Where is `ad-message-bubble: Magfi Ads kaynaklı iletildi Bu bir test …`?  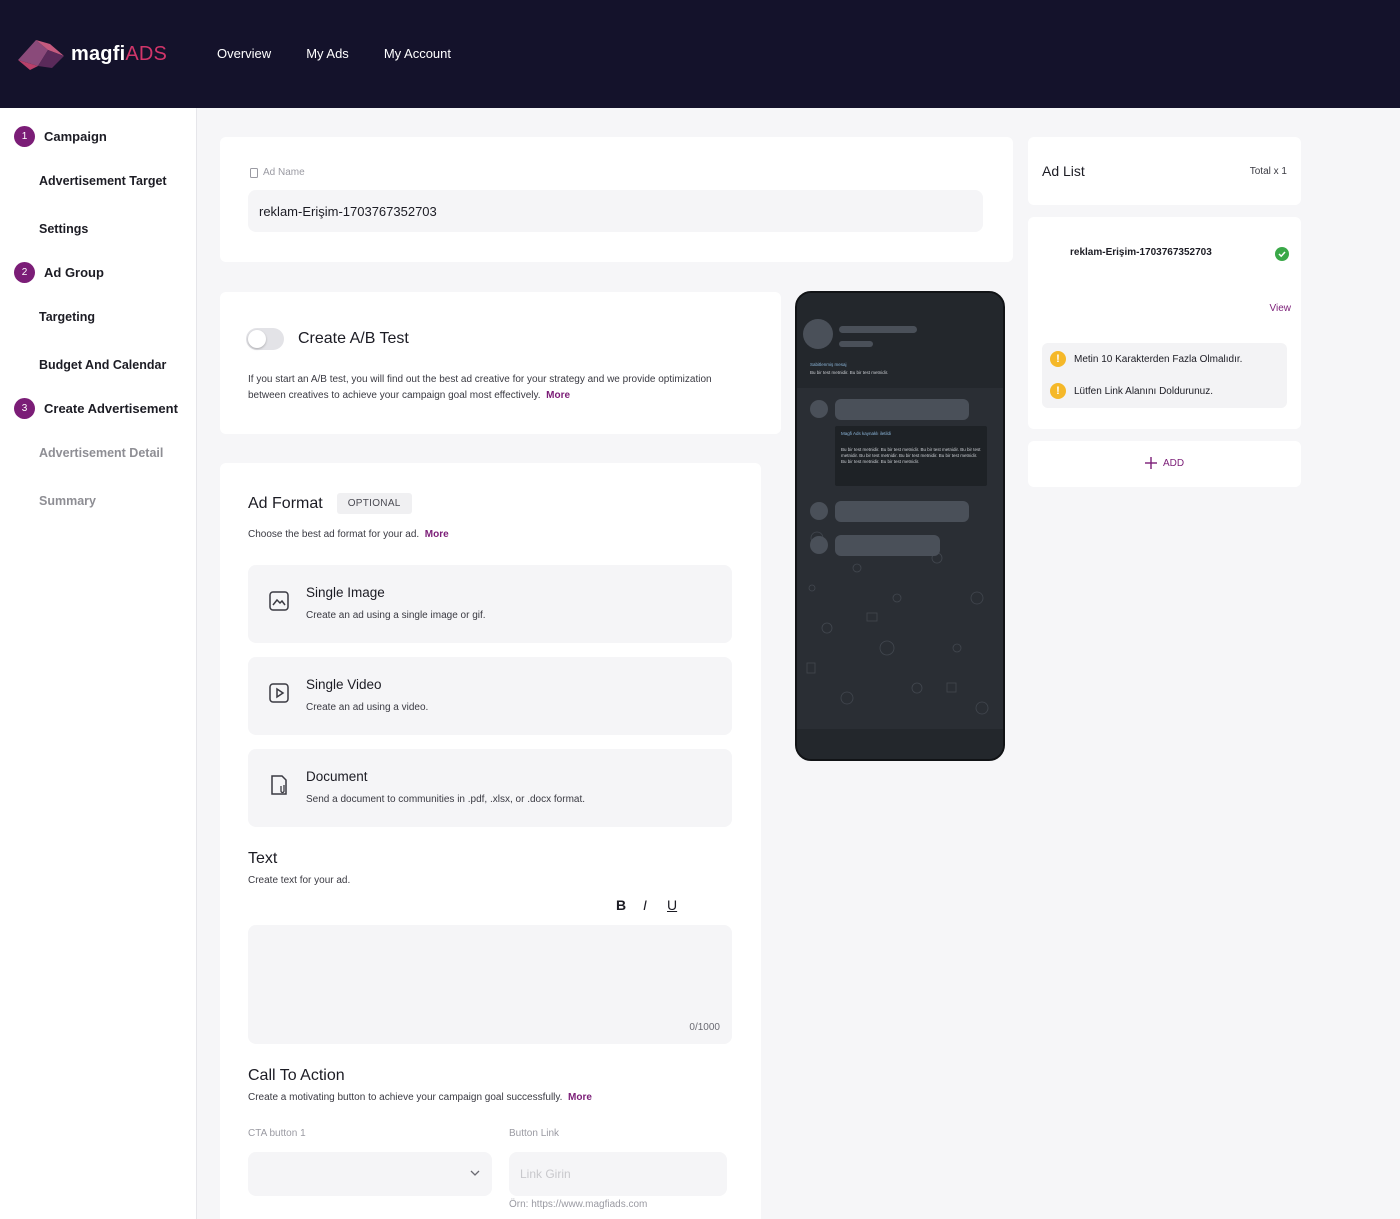 ad-message-bubble: Magfi Ads kaynaklı iletildi Bu bir test … is located at coordinates (911, 456).